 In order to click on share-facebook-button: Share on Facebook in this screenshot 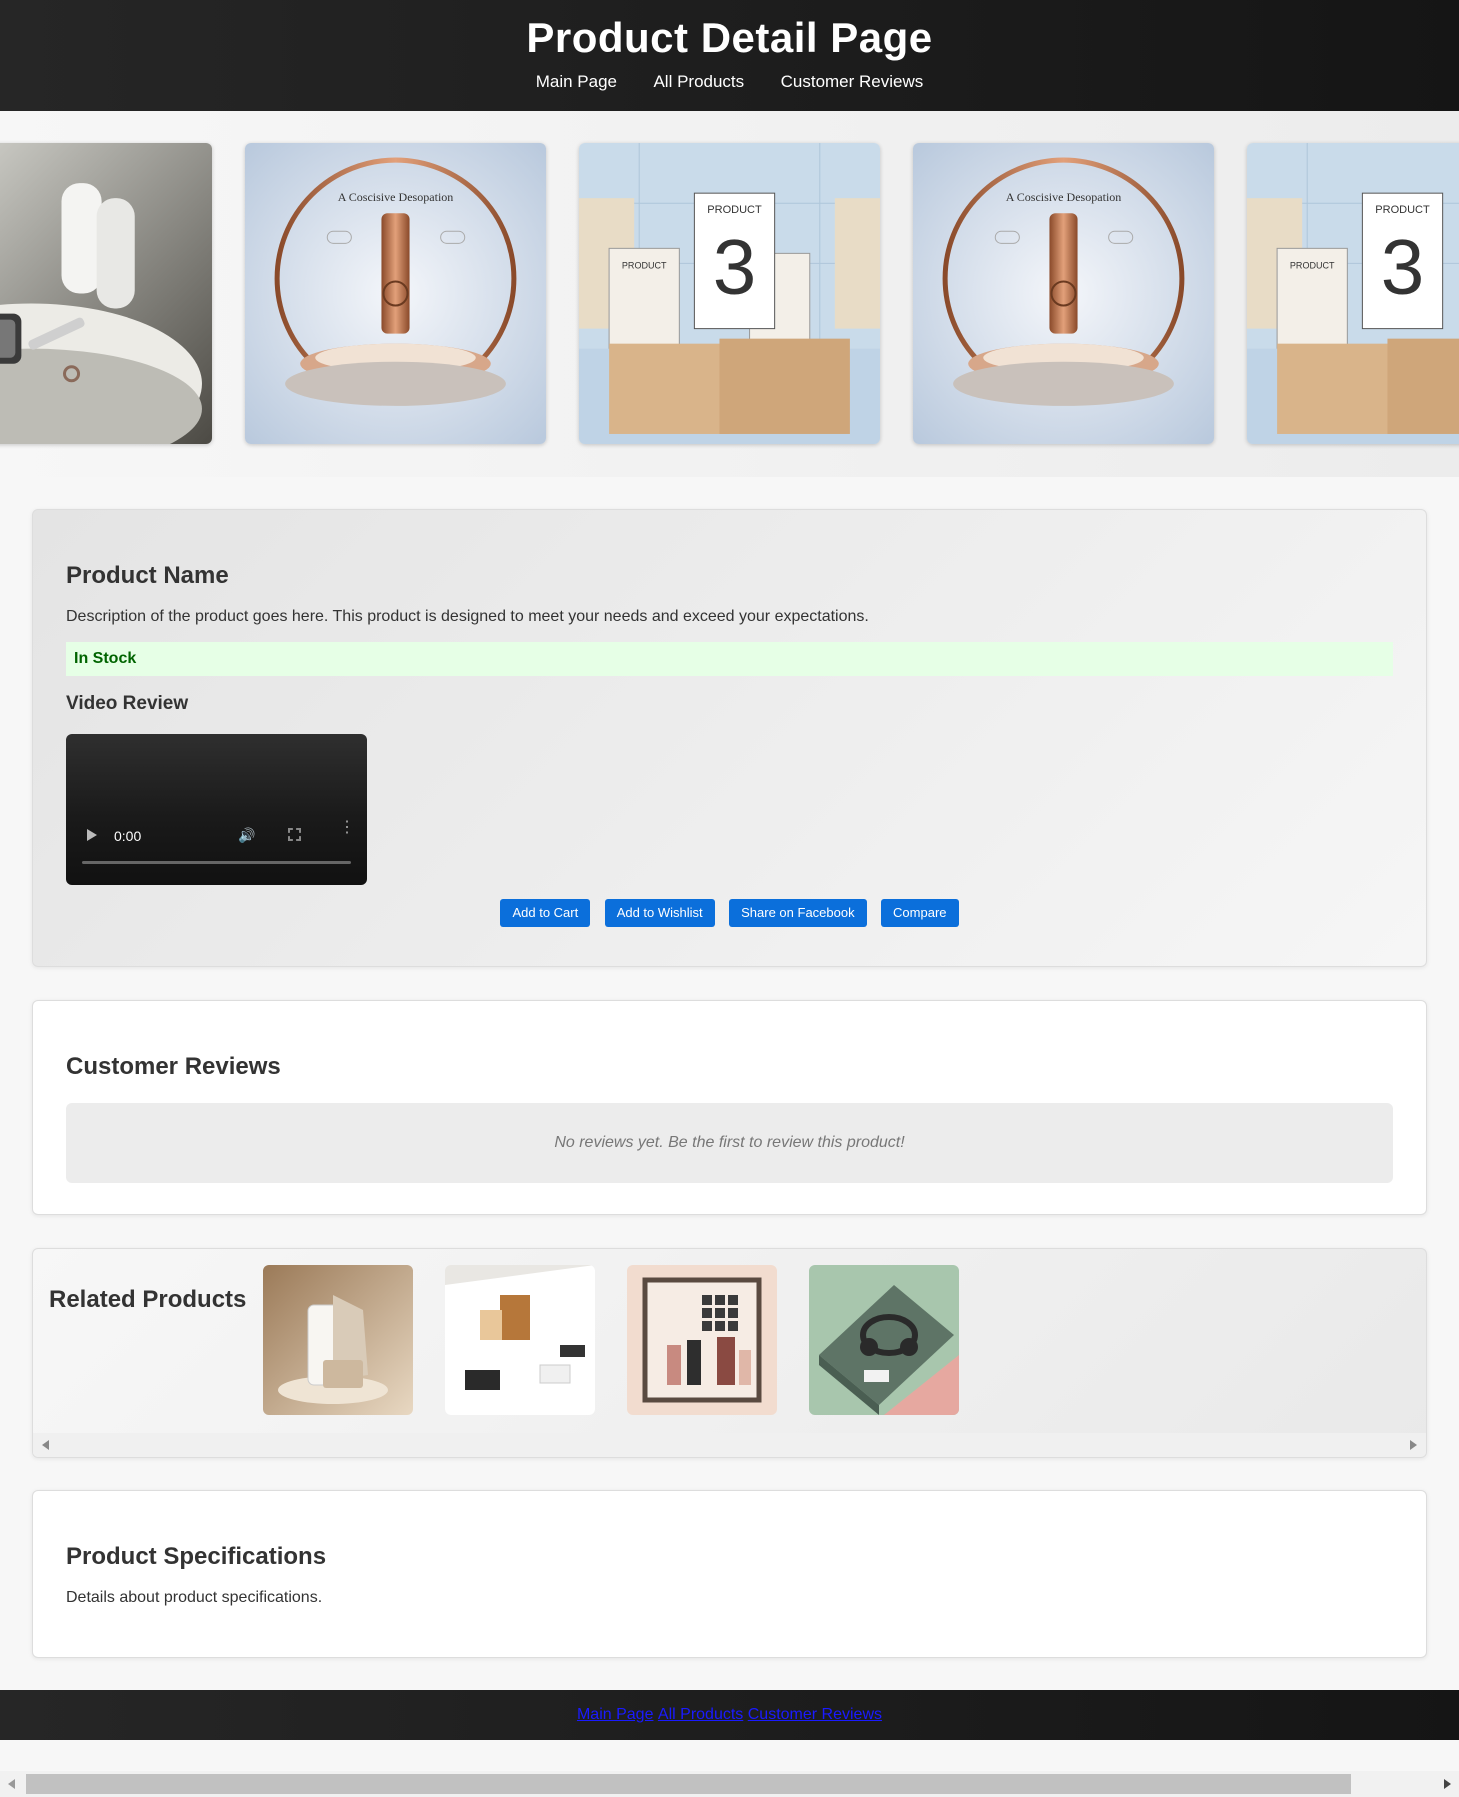, I will do `click(798, 913)`.